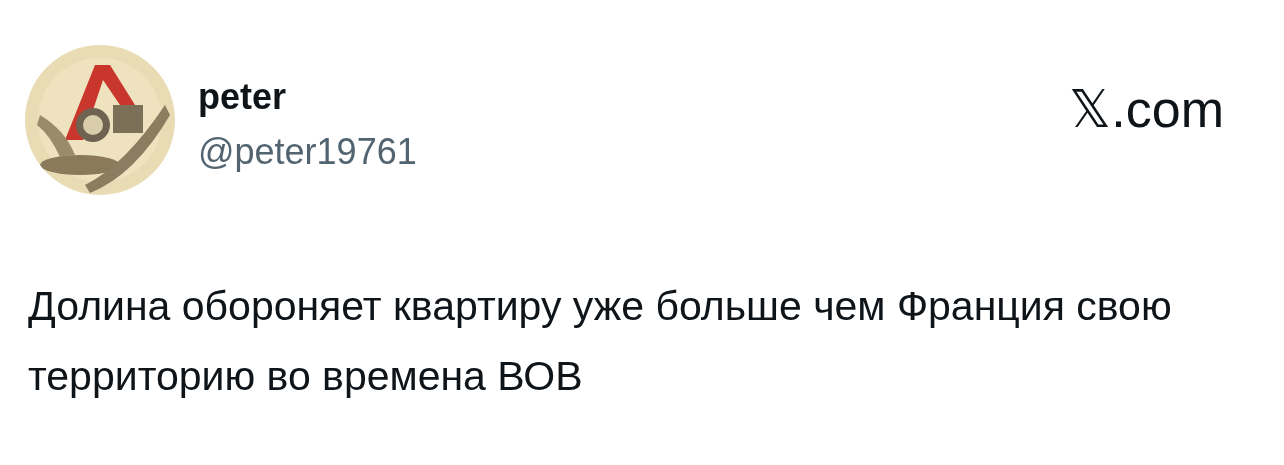  What do you see at coordinates (307, 97) in the screenshot?
I see `author-name: peter` at bounding box center [307, 97].